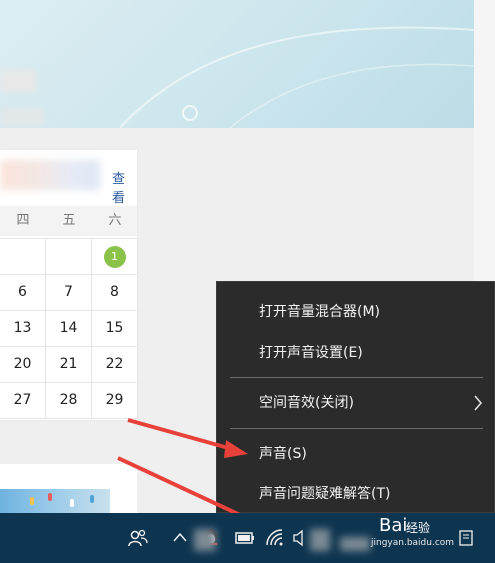  Describe the element at coordinates (413, 543) in the screenshot. I see `watermark-url: jingyan.baidu.com` at that location.